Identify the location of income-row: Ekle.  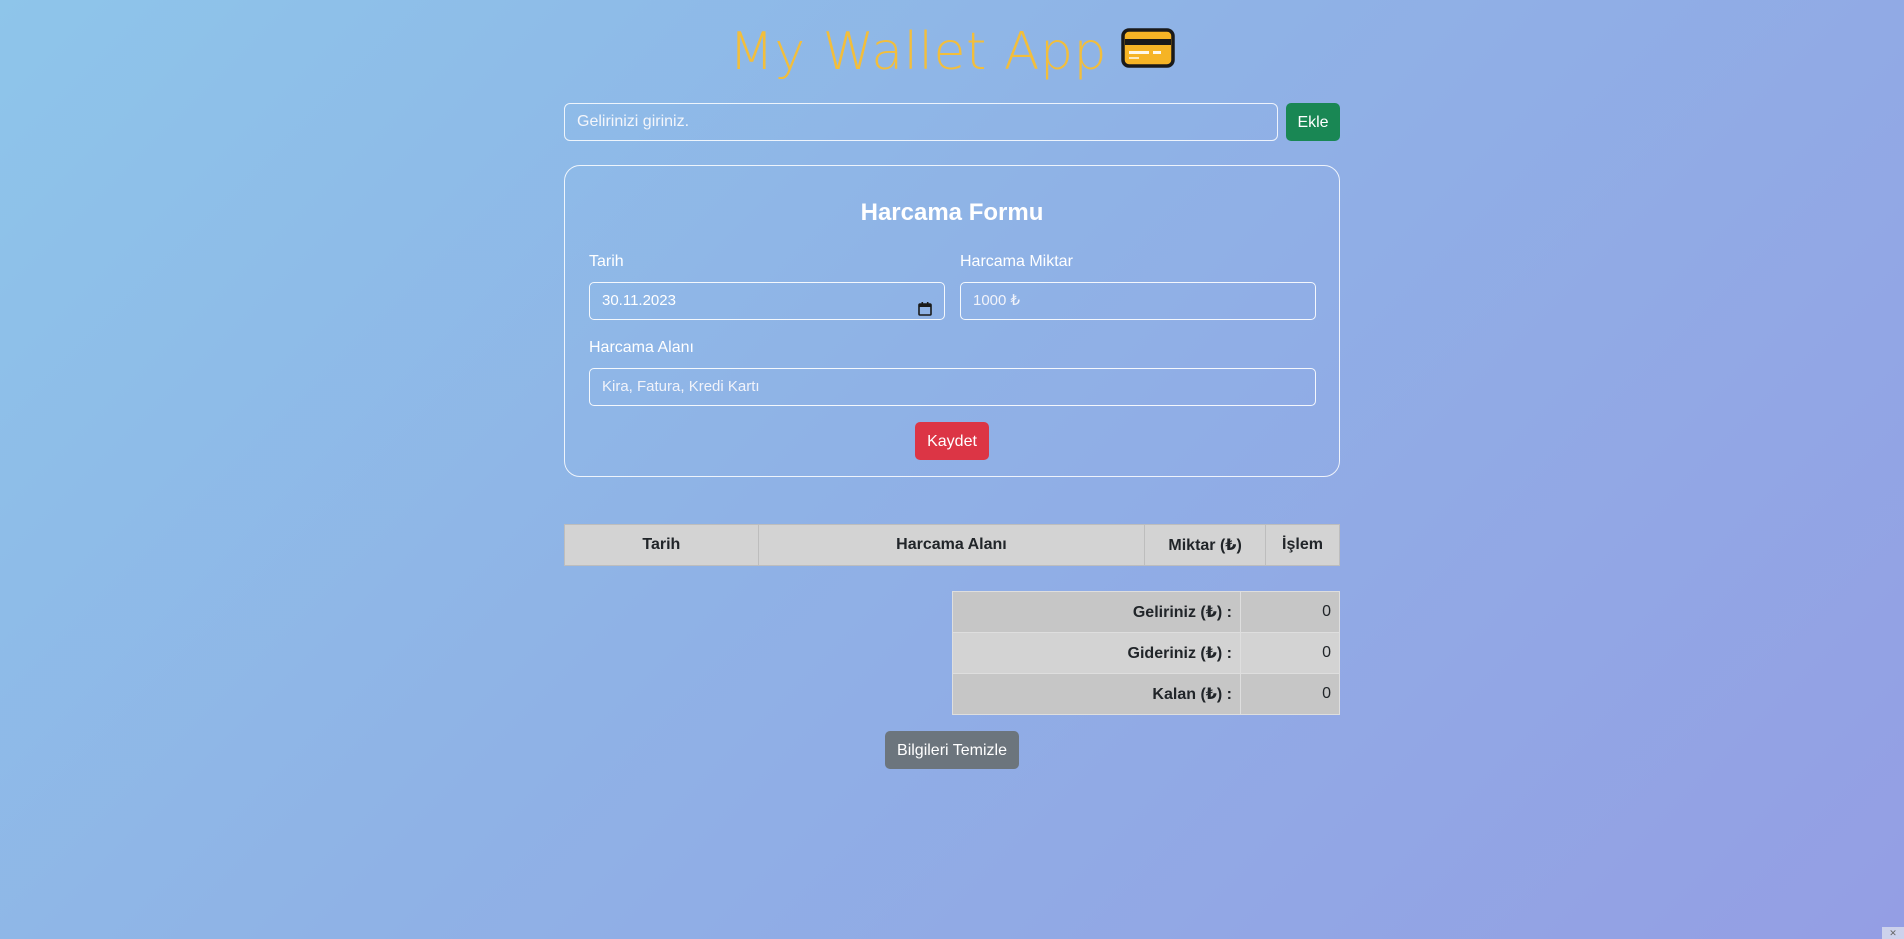
(952, 122).